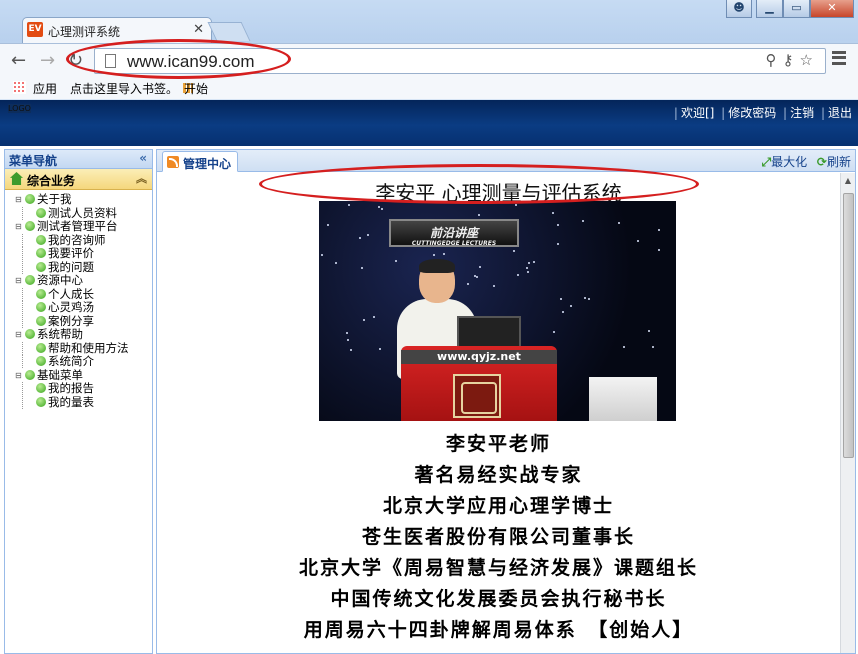  I want to click on close-window-icon: ✕, so click(832, 9).